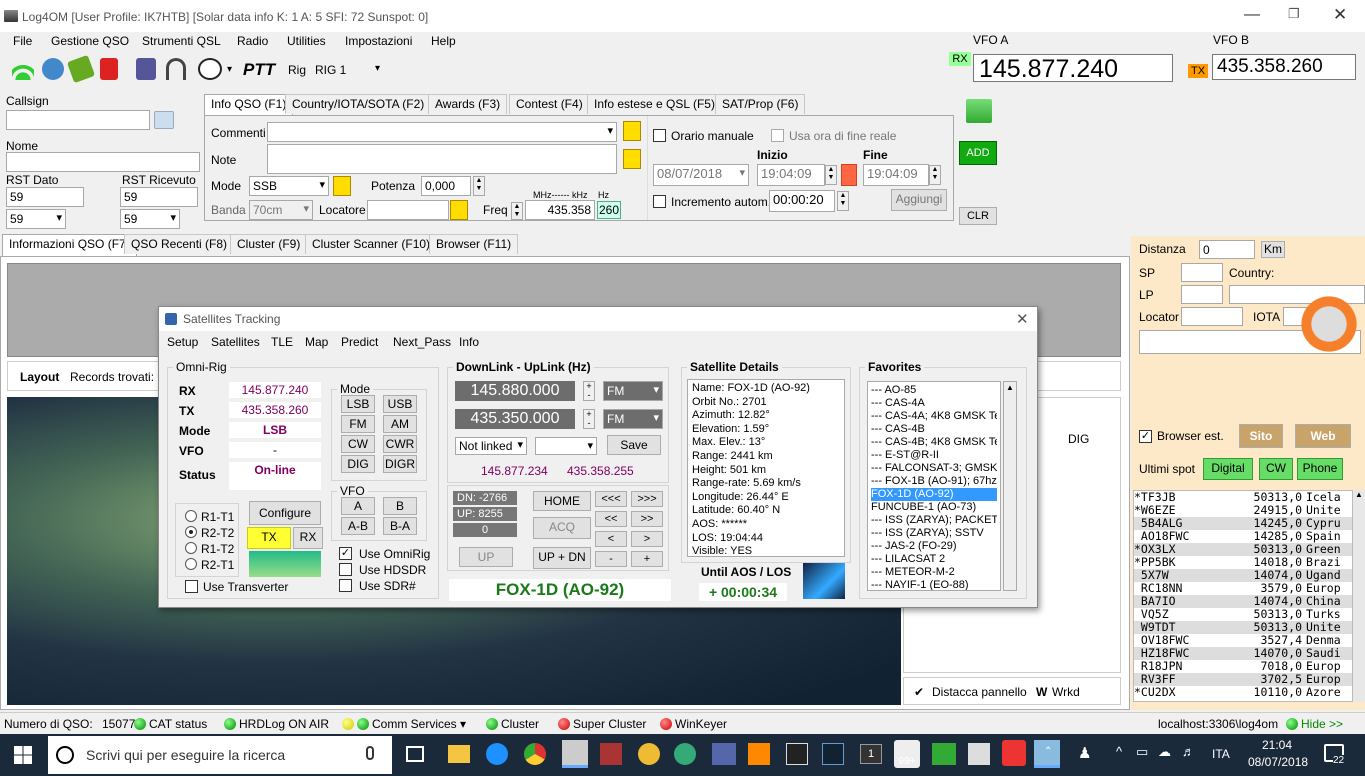 The image size is (1365, 776). Describe the element at coordinates (978, 153) in the screenshot. I see `add-button: ADD` at that location.